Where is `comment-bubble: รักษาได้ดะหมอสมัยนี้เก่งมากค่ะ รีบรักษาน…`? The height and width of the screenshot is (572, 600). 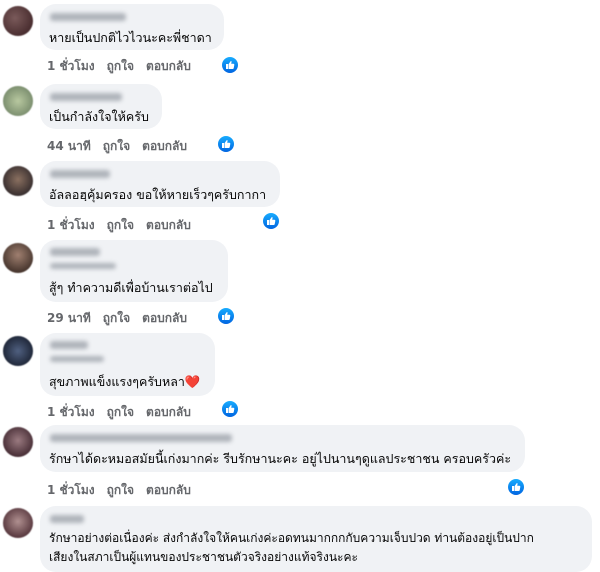 comment-bubble: รักษาได้ดะหมอสมัยนี้เก่งมากค่ะ รีบรักษาน… is located at coordinates (282, 448).